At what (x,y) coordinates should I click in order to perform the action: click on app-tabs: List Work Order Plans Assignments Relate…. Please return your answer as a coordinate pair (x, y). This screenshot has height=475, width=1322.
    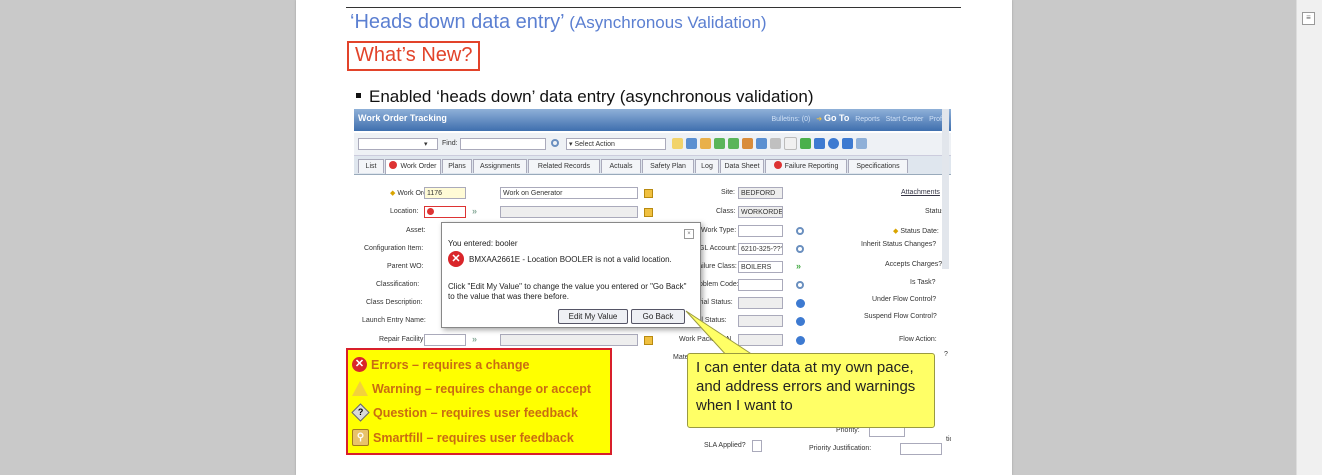
    Looking at the image, I should click on (652, 165).